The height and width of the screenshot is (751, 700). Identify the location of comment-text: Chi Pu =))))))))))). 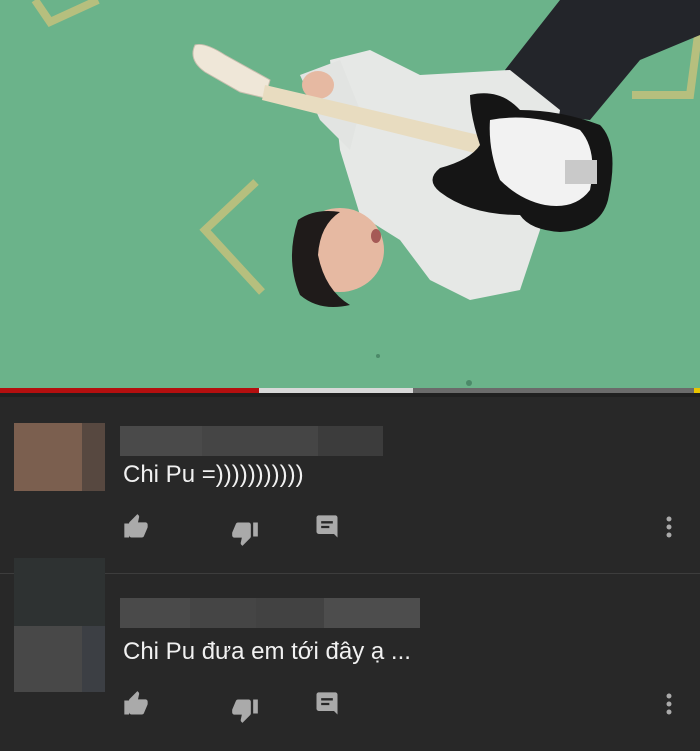
(213, 474).